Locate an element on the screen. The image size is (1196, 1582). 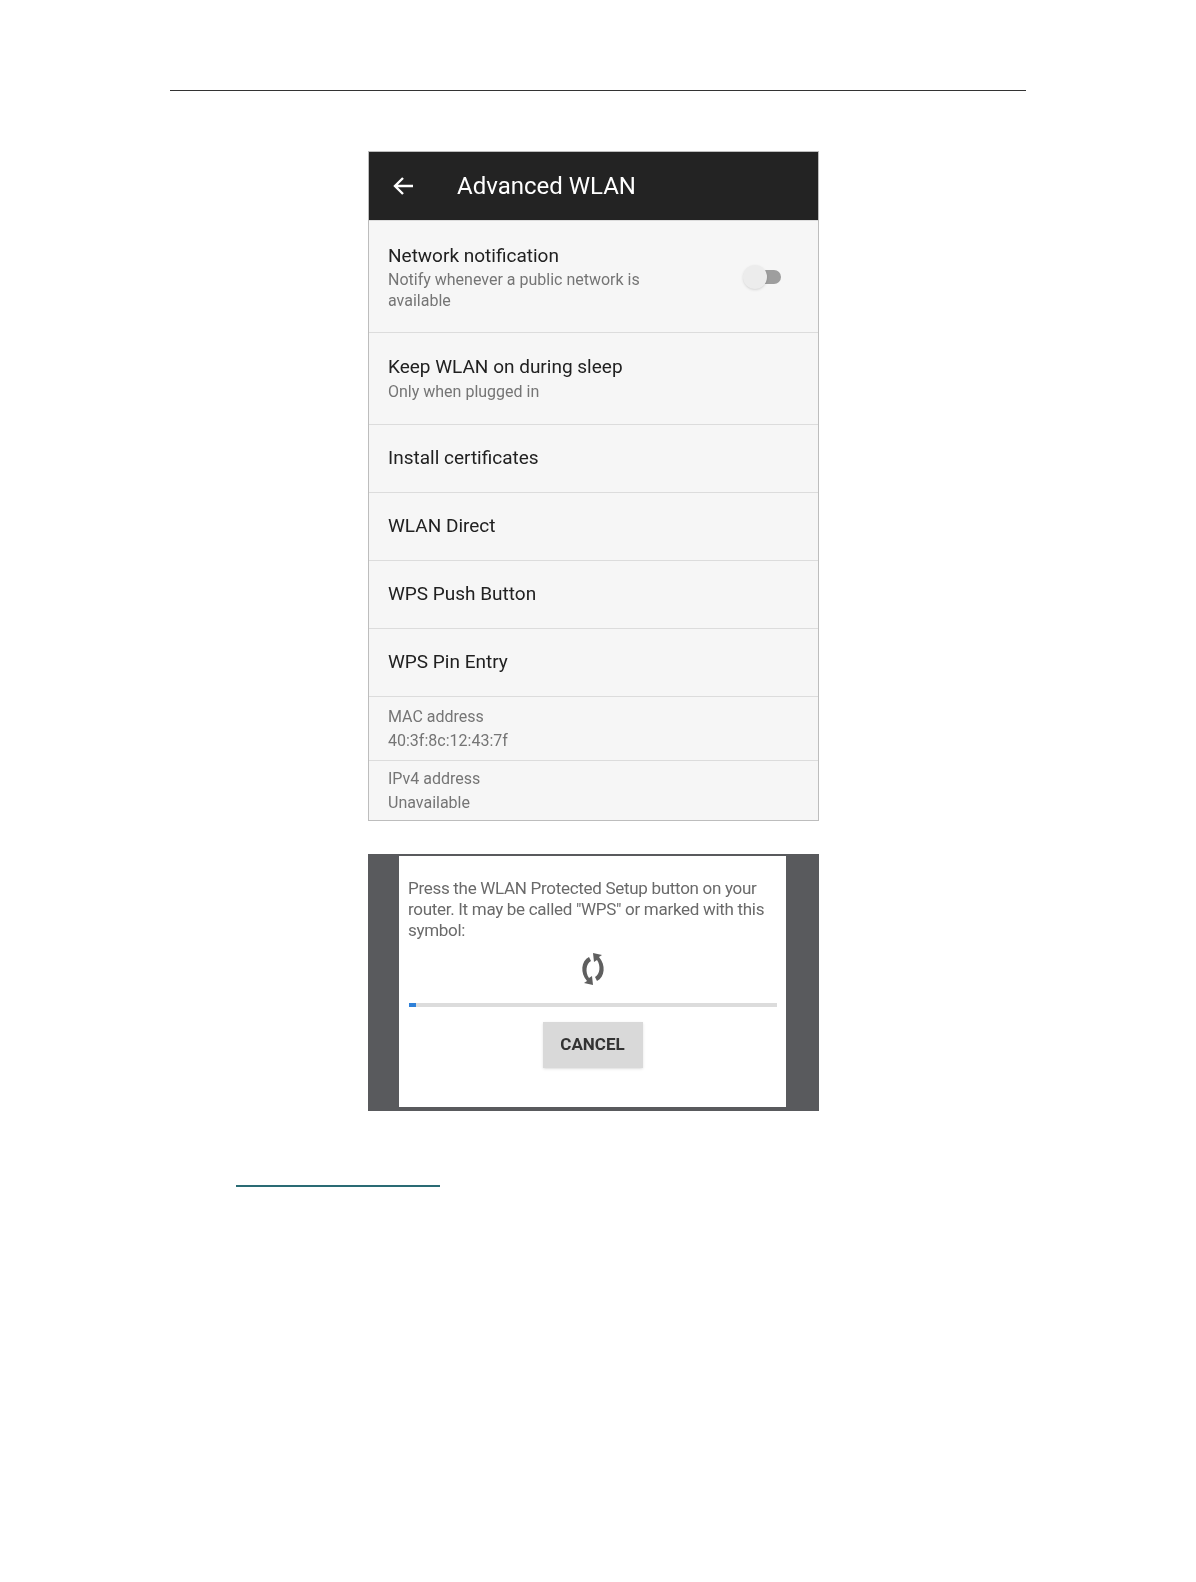
row-subtitle: Notify whenever a public network is available is located at coordinates (514, 289).